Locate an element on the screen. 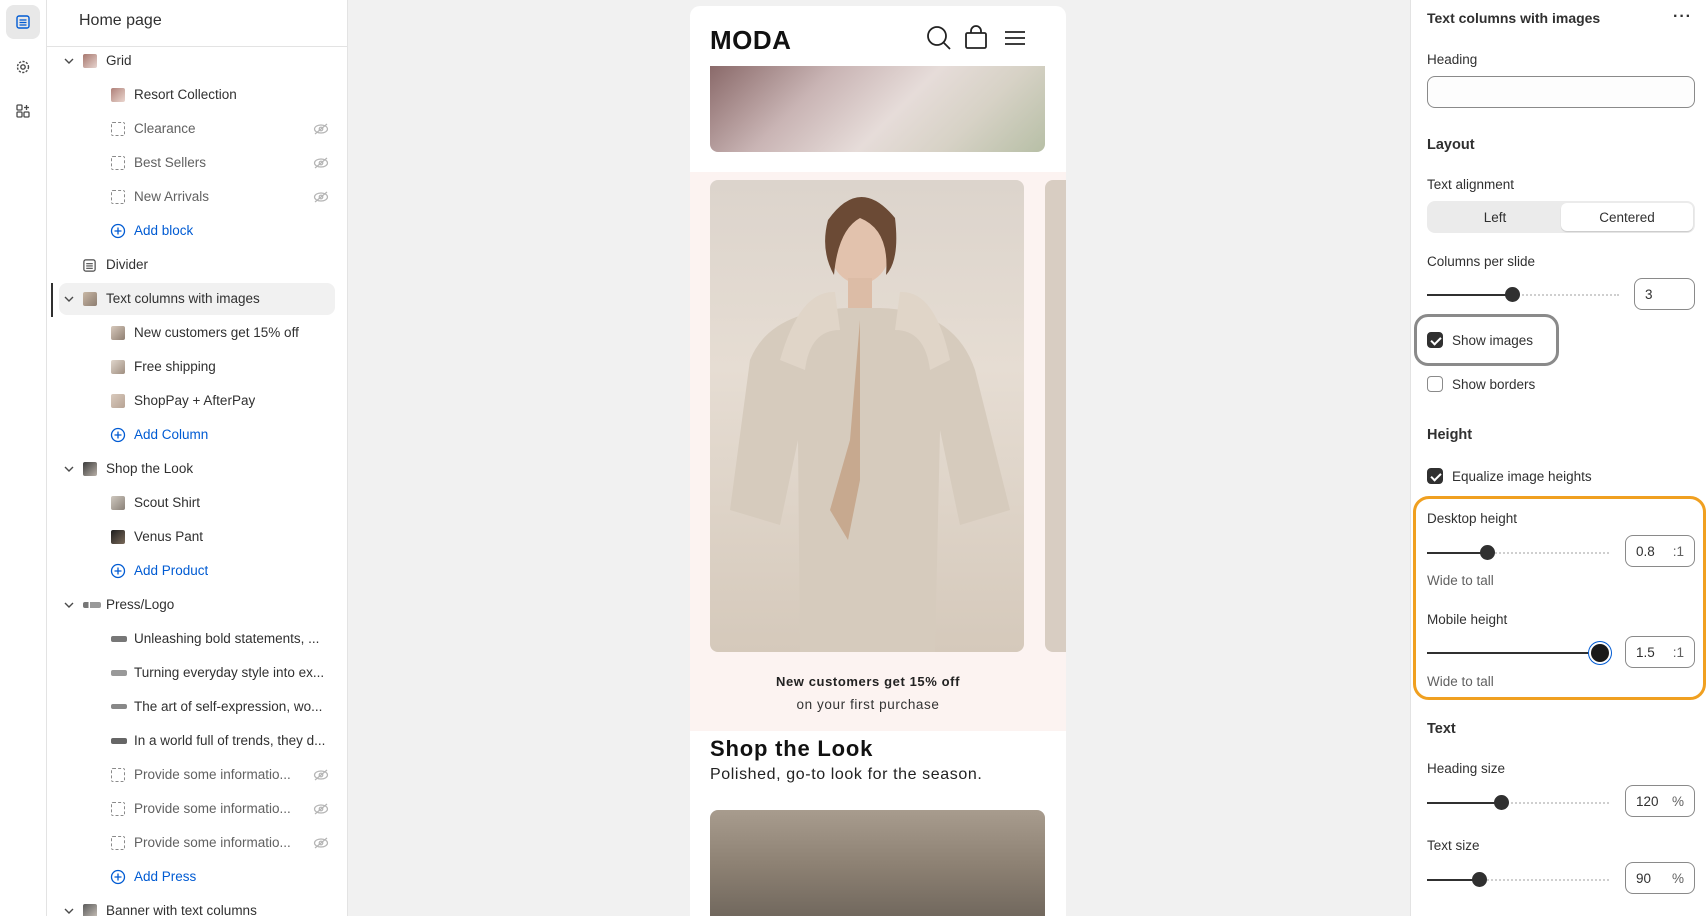 This screenshot has height=916, width=1706. tree-block-venus-pant: Venus Pant is located at coordinates (197, 537).